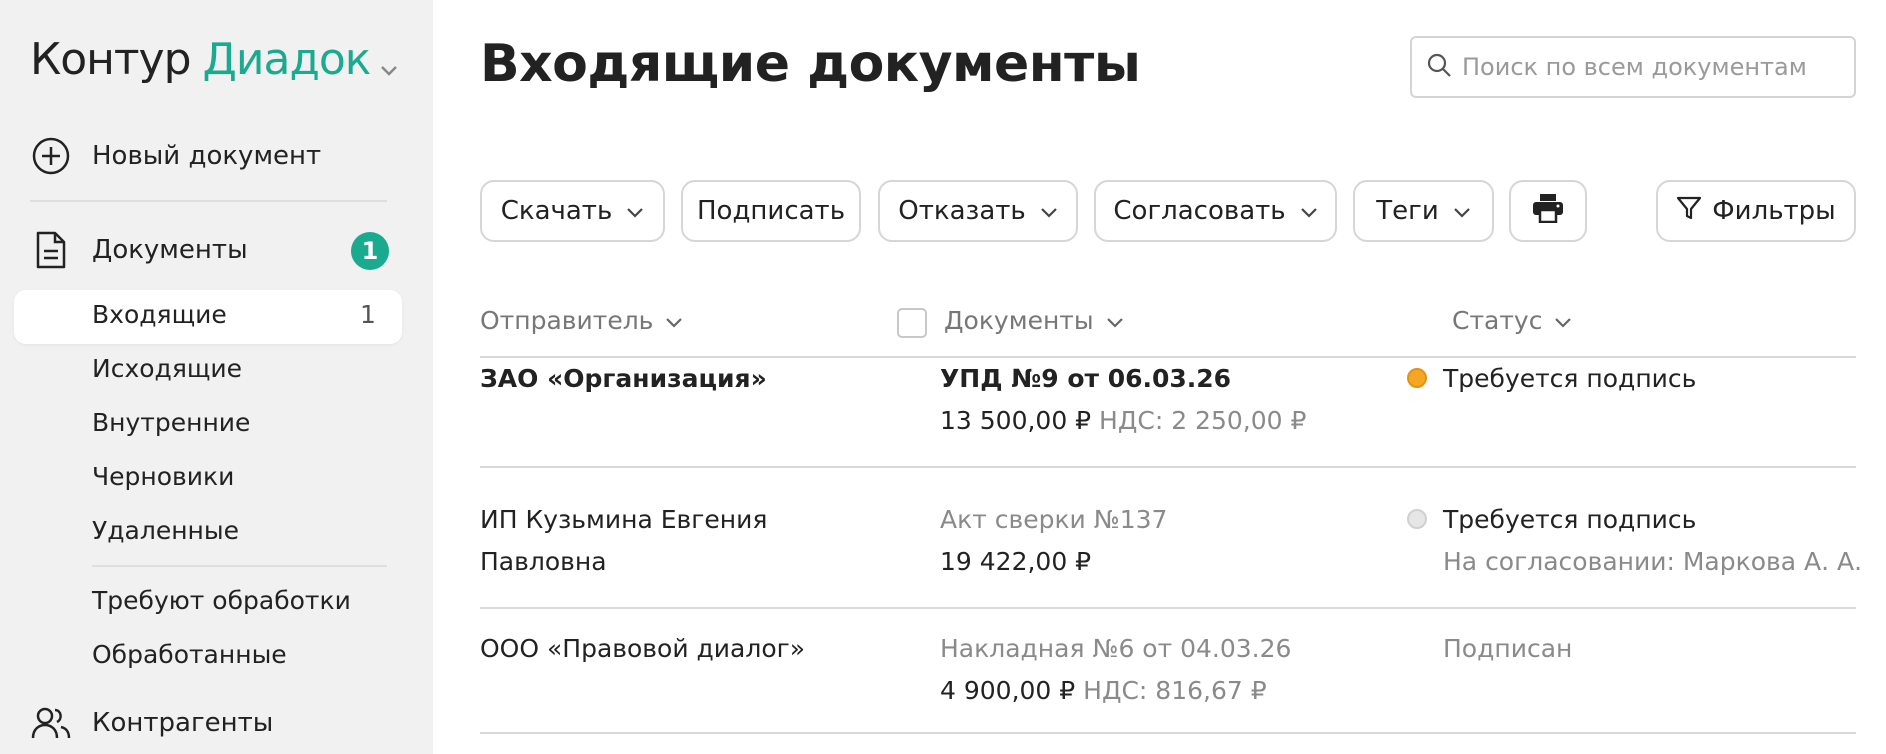 This screenshot has height=754, width=1886. Describe the element at coordinates (51, 156) in the screenshot. I see `plus-circle-icon` at that location.